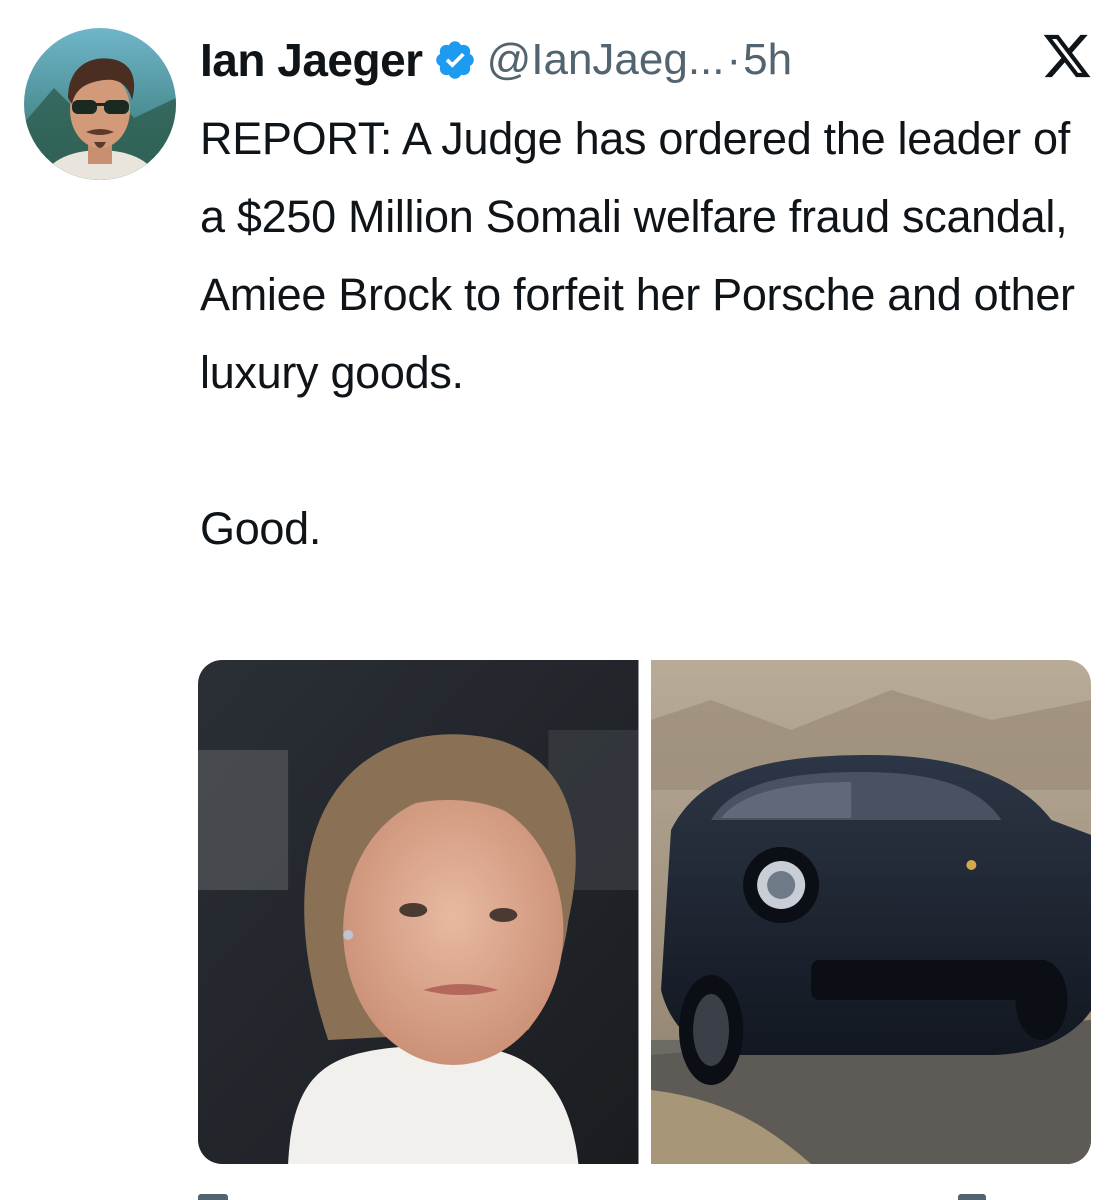 This screenshot has height=1200, width=1115. What do you see at coordinates (767, 60) in the screenshot?
I see `timestamp: 5h` at bounding box center [767, 60].